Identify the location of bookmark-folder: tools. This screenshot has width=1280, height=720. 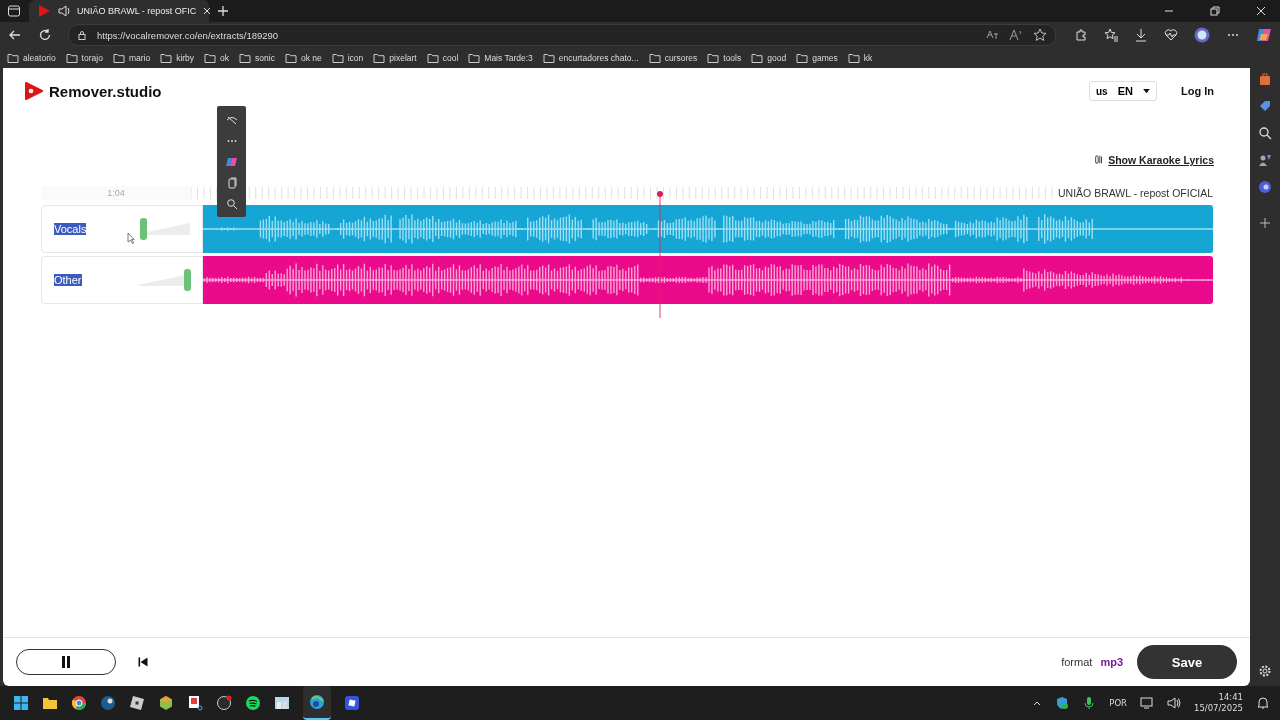
(724, 58).